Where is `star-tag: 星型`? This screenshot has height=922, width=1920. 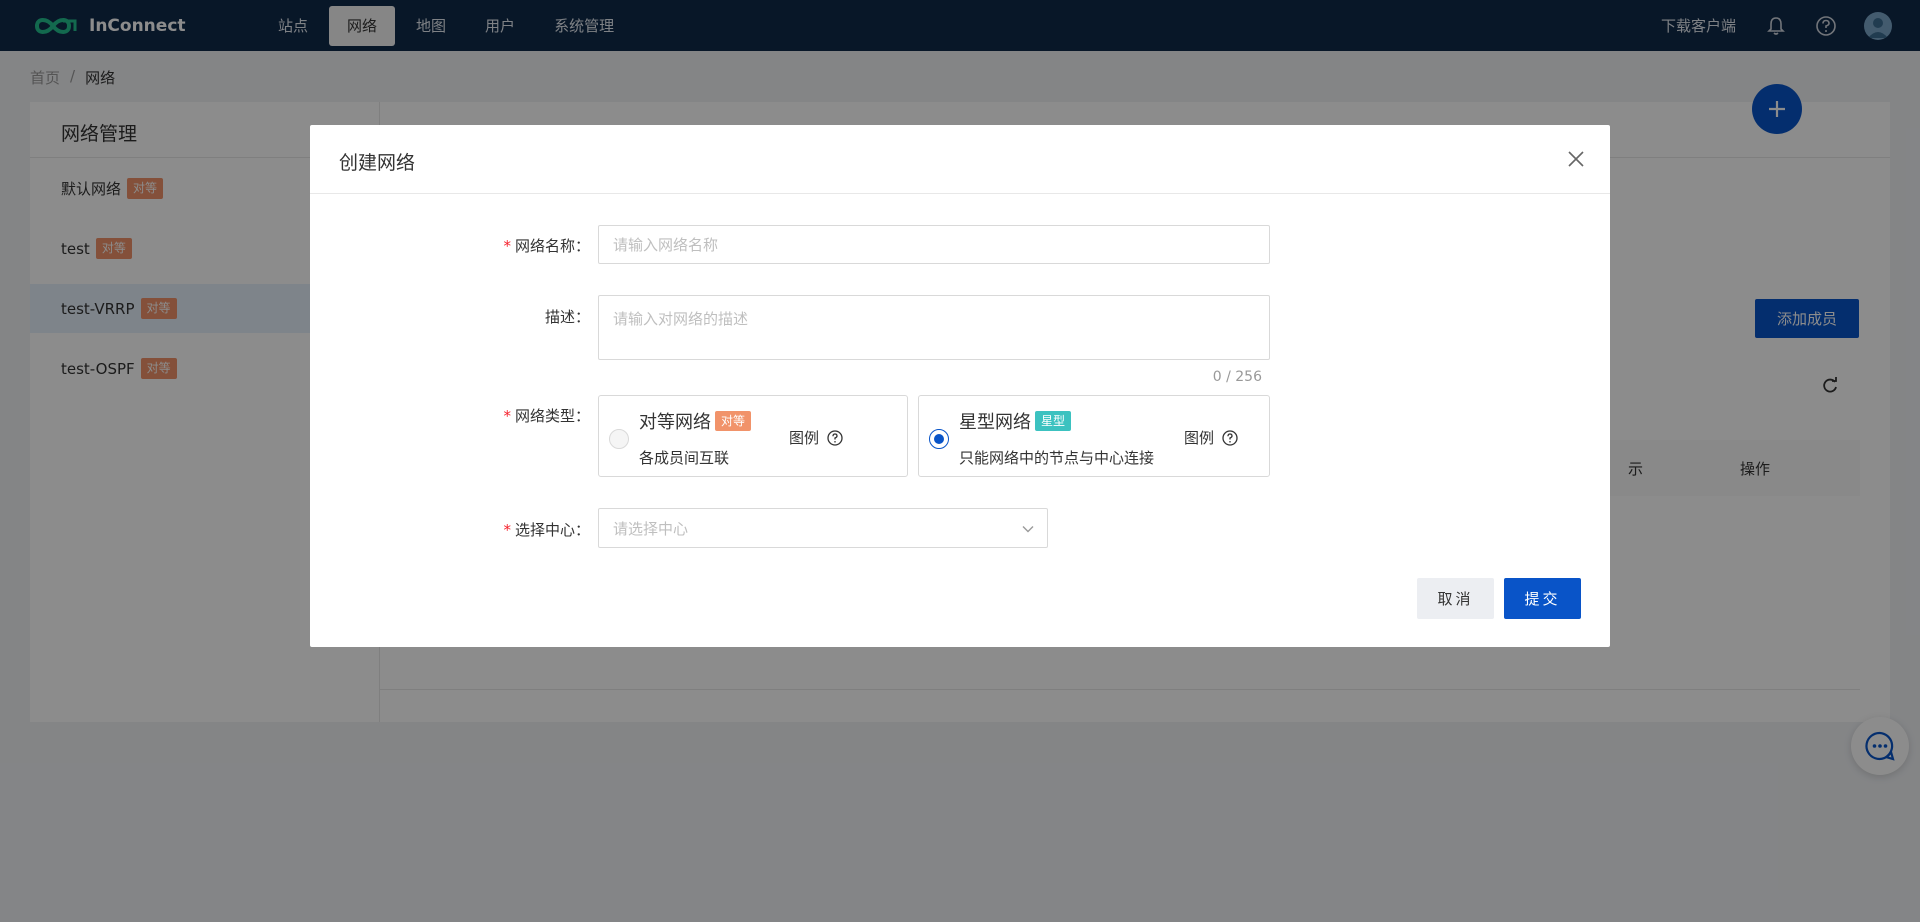
star-tag: 星型 is located at coordinates (1053, 421).